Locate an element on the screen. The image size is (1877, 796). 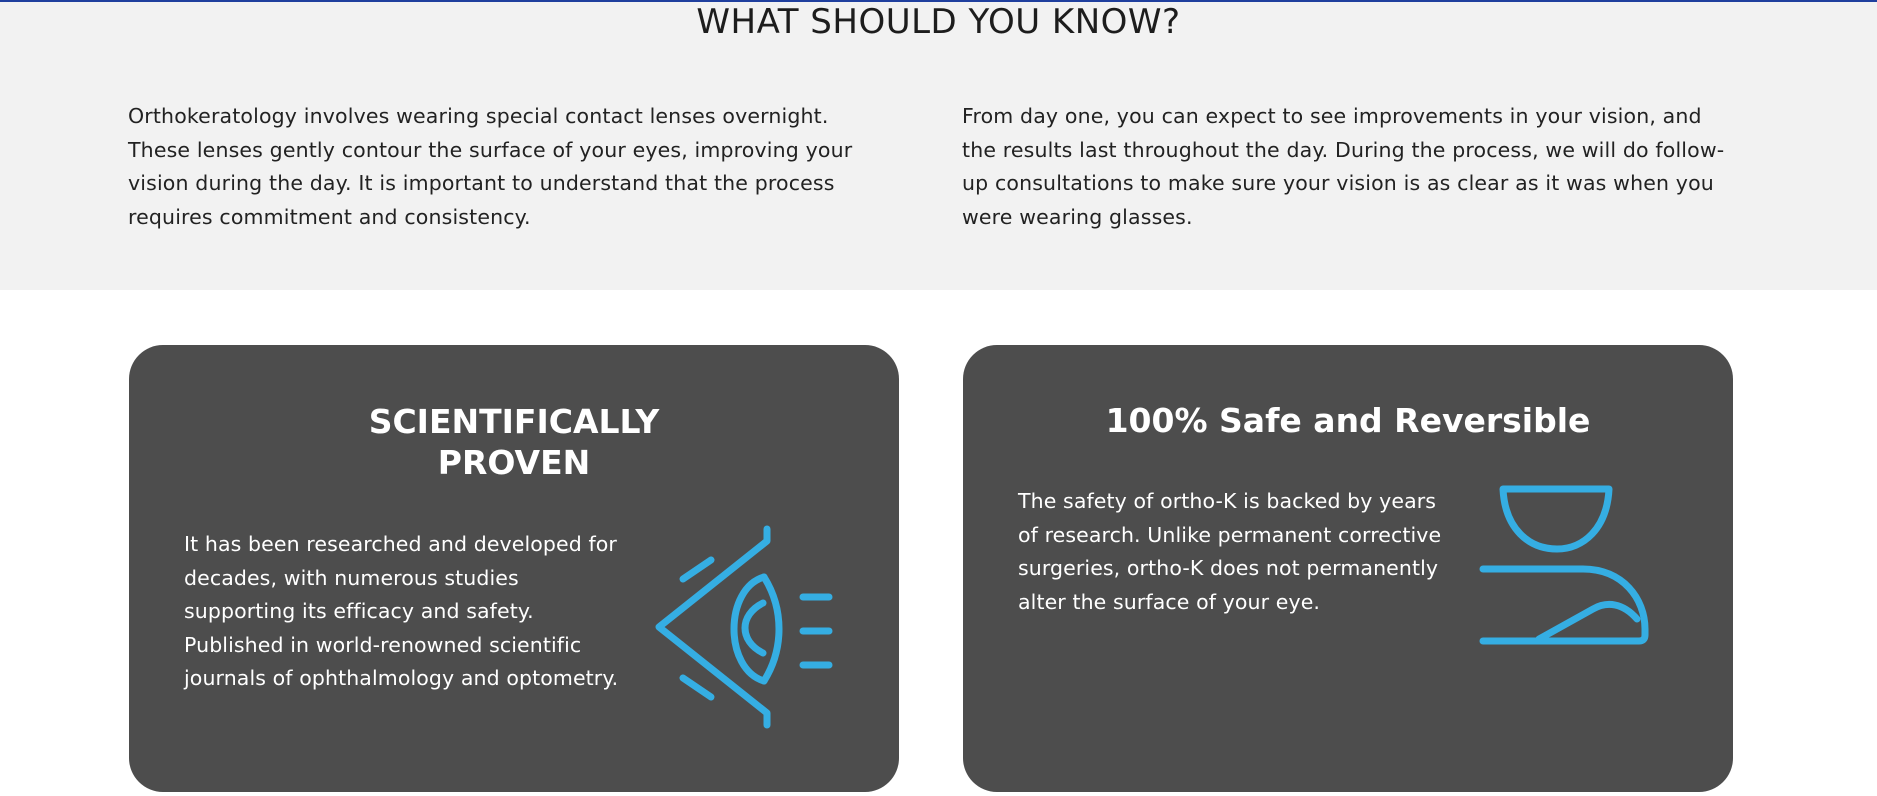
card-title-line-1: SCIENTIFICALLY is located at coordinates (514, 421).